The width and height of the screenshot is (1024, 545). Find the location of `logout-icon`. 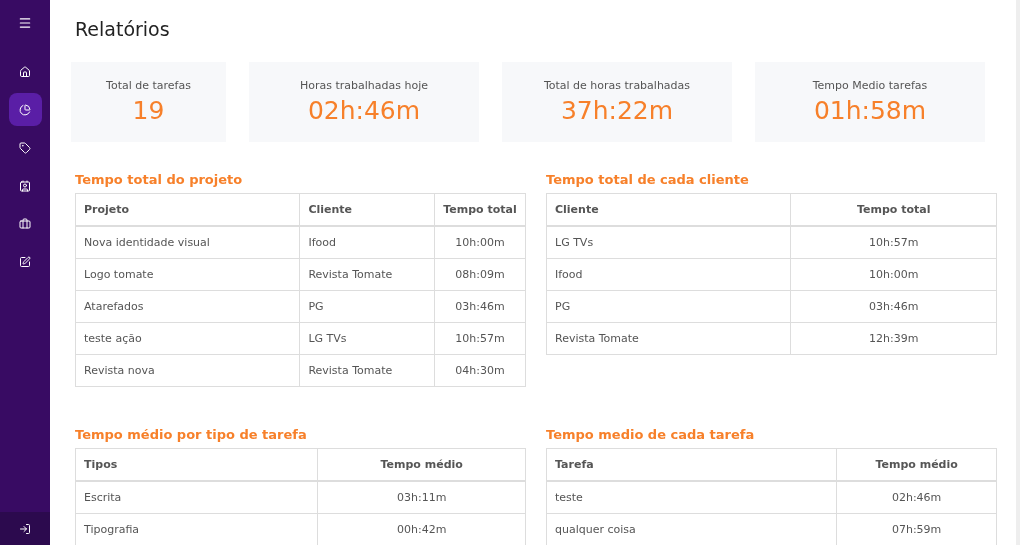

logout-icon is located at coordinates (25, 528).